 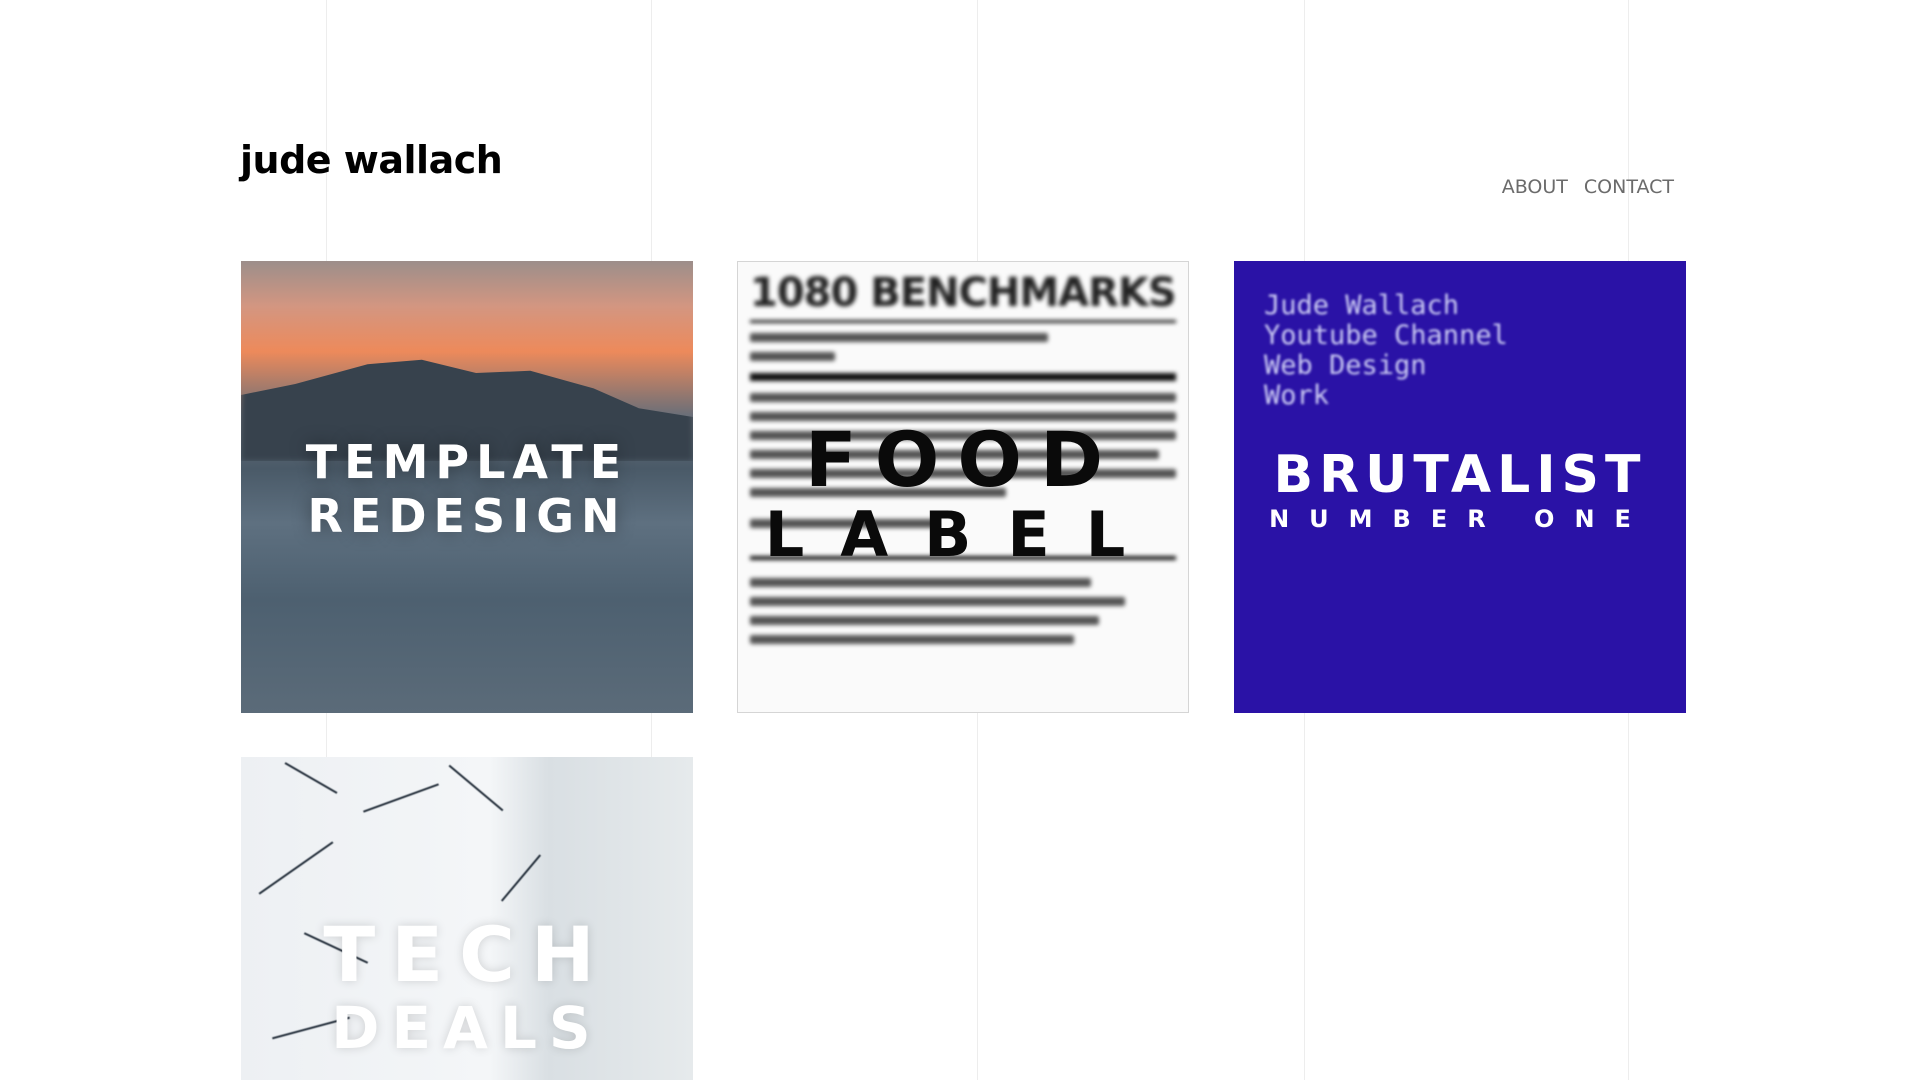 What do you see at coordinates (1297, 395) in the screenshot?
I see `mono-line: Work` at bounding box center [1297, 395].